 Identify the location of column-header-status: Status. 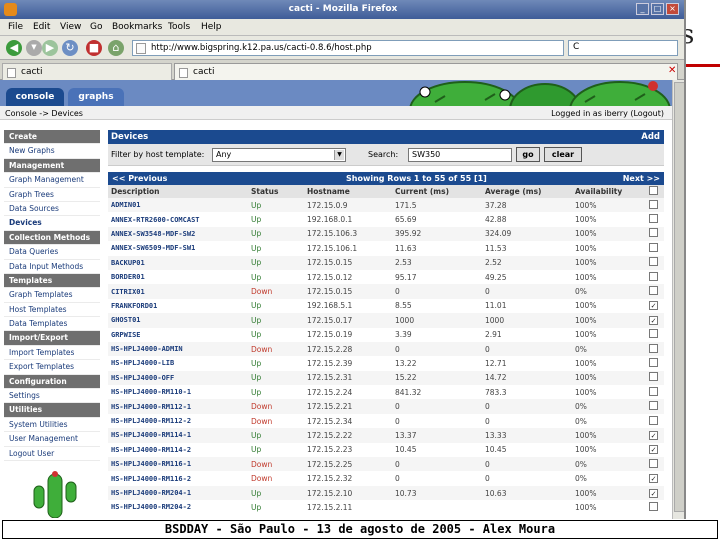
(276, 191).